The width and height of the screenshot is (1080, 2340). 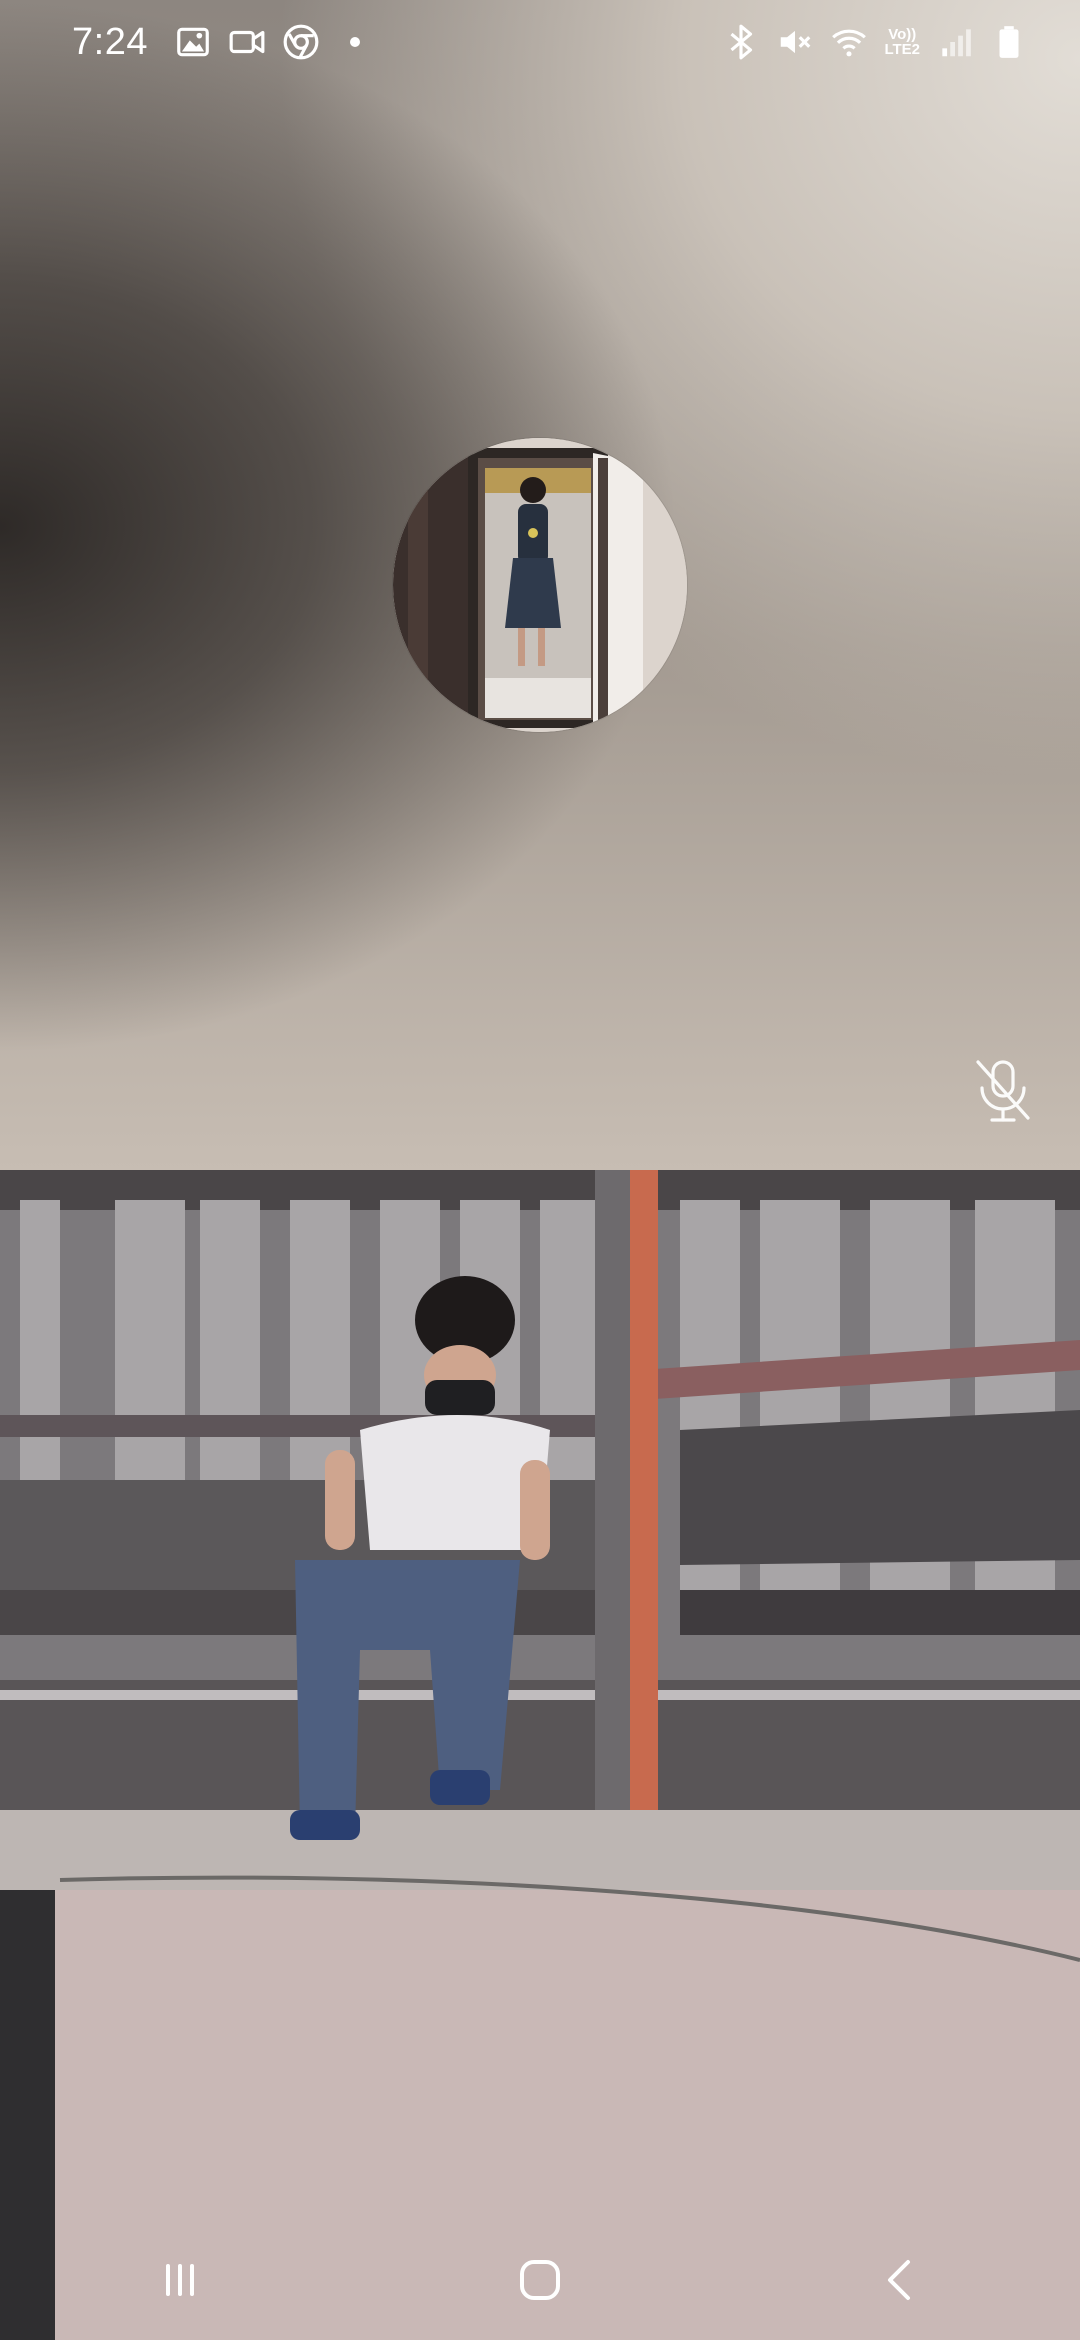 What do you see at coordinates (301, 42) in the screenshot?
I see `chrome-icon` at bounding box center [301, 42].